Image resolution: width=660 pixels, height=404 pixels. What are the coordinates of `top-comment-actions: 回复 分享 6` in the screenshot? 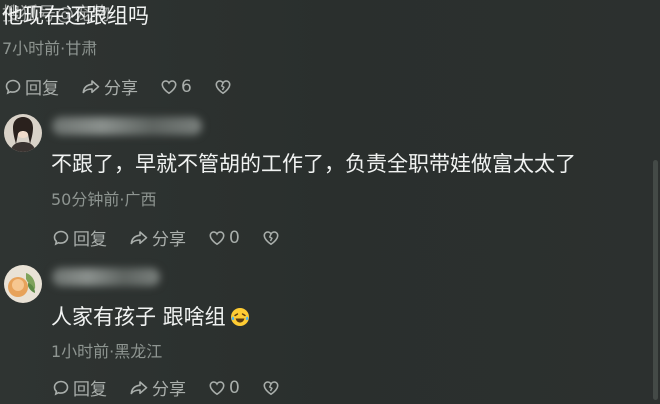 It's located at (129, 86).